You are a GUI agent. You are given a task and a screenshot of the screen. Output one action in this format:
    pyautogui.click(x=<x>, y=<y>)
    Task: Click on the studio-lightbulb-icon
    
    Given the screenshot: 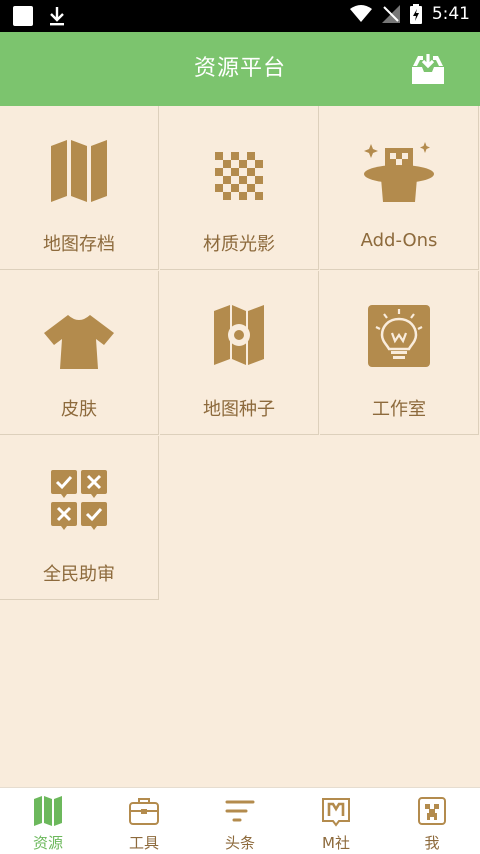 What is the action you would take?
    pyautogui.click(x=399, y=336)
    